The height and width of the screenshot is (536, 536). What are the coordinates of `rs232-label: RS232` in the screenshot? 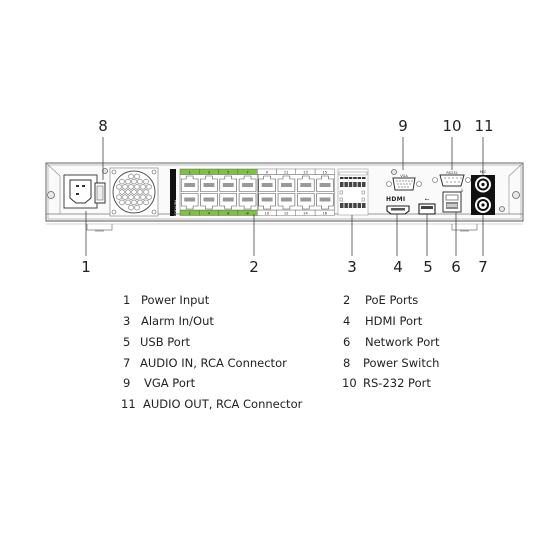 It's located at (451, 173).